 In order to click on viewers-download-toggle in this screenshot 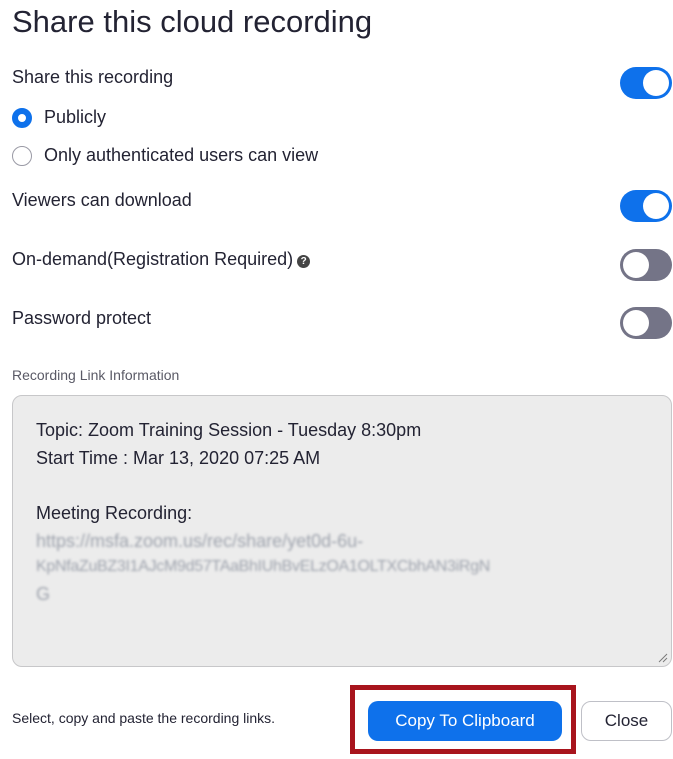, I will do `click(646, 206)`.